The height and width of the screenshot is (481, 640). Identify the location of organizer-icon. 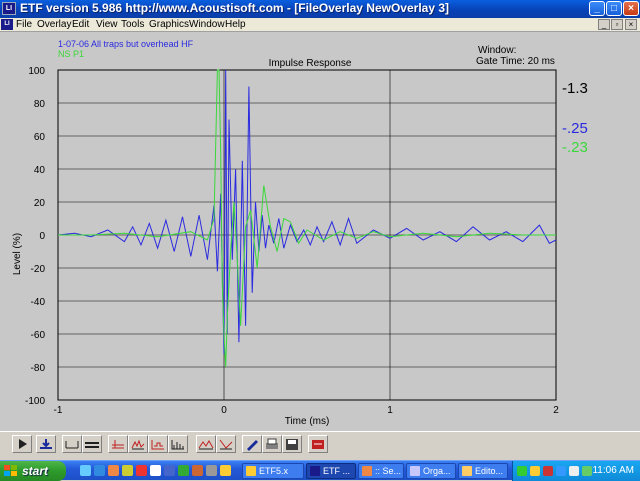
(415, 471).